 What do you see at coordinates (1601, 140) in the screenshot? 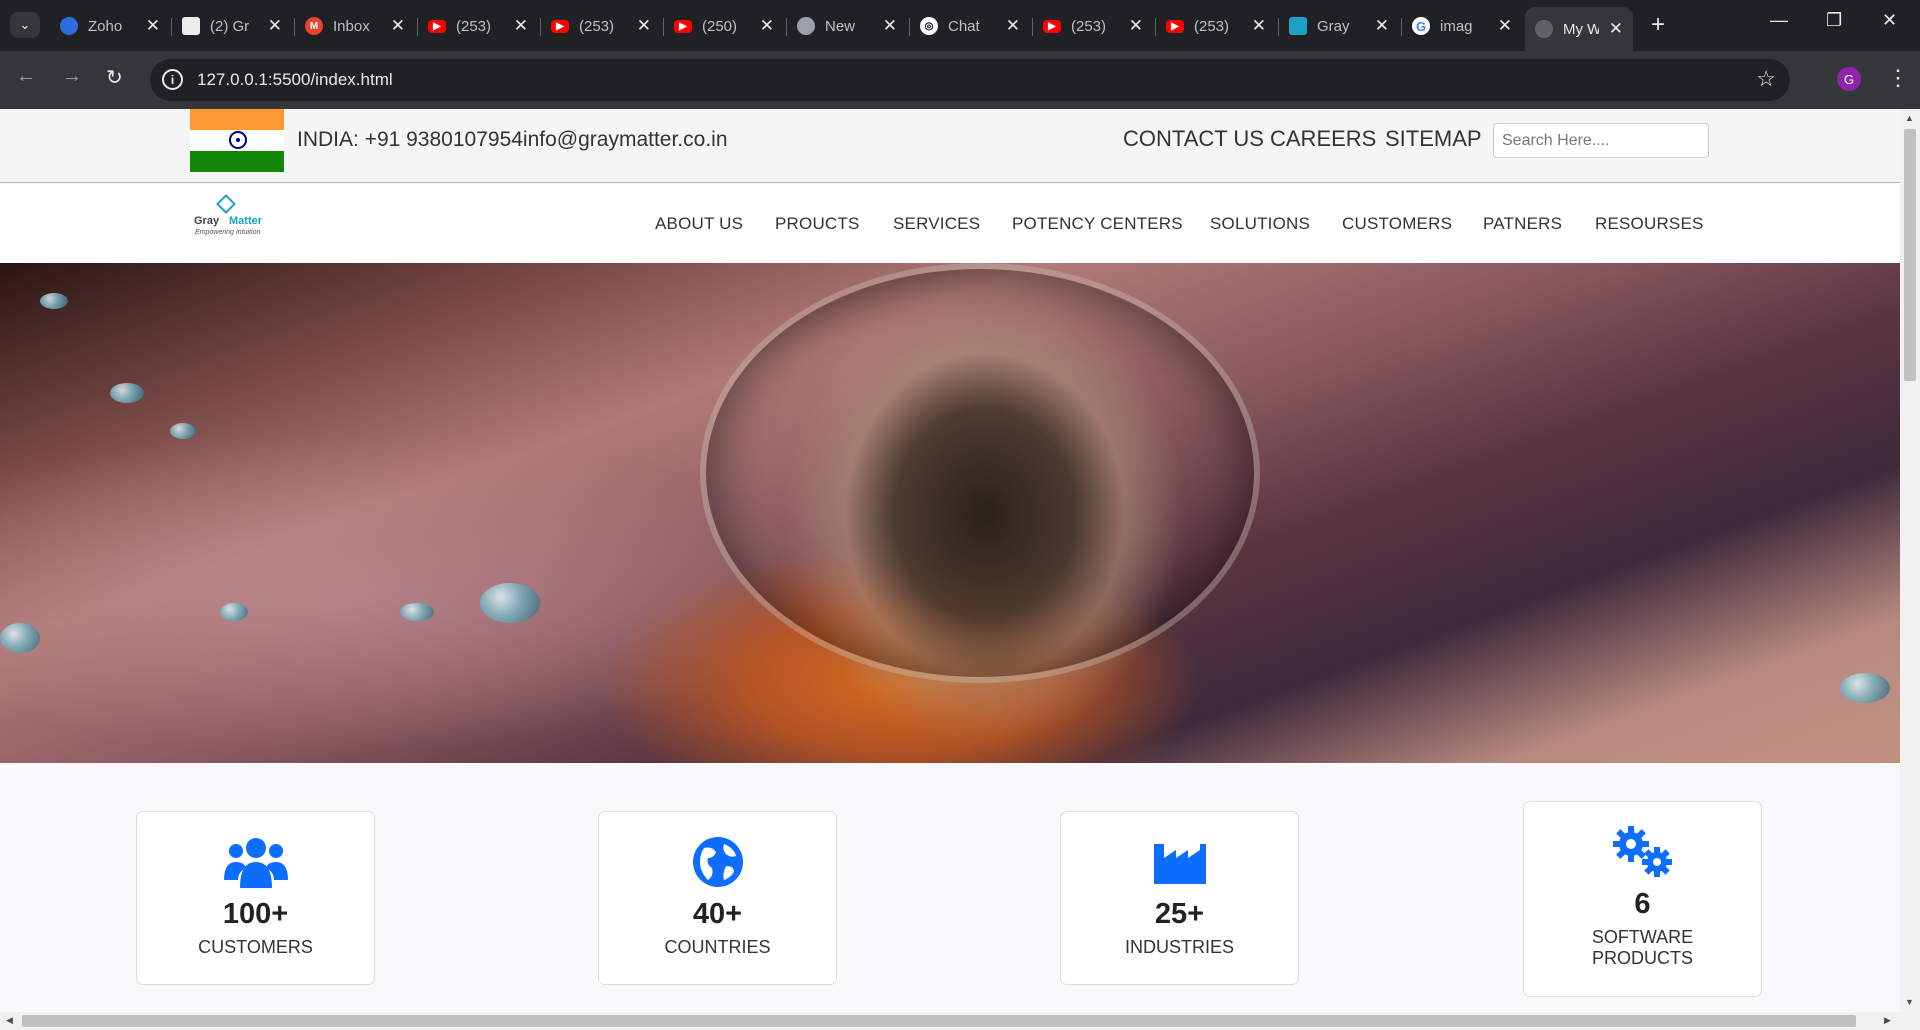
I see `search-input` at bounding box center [1601, 140].